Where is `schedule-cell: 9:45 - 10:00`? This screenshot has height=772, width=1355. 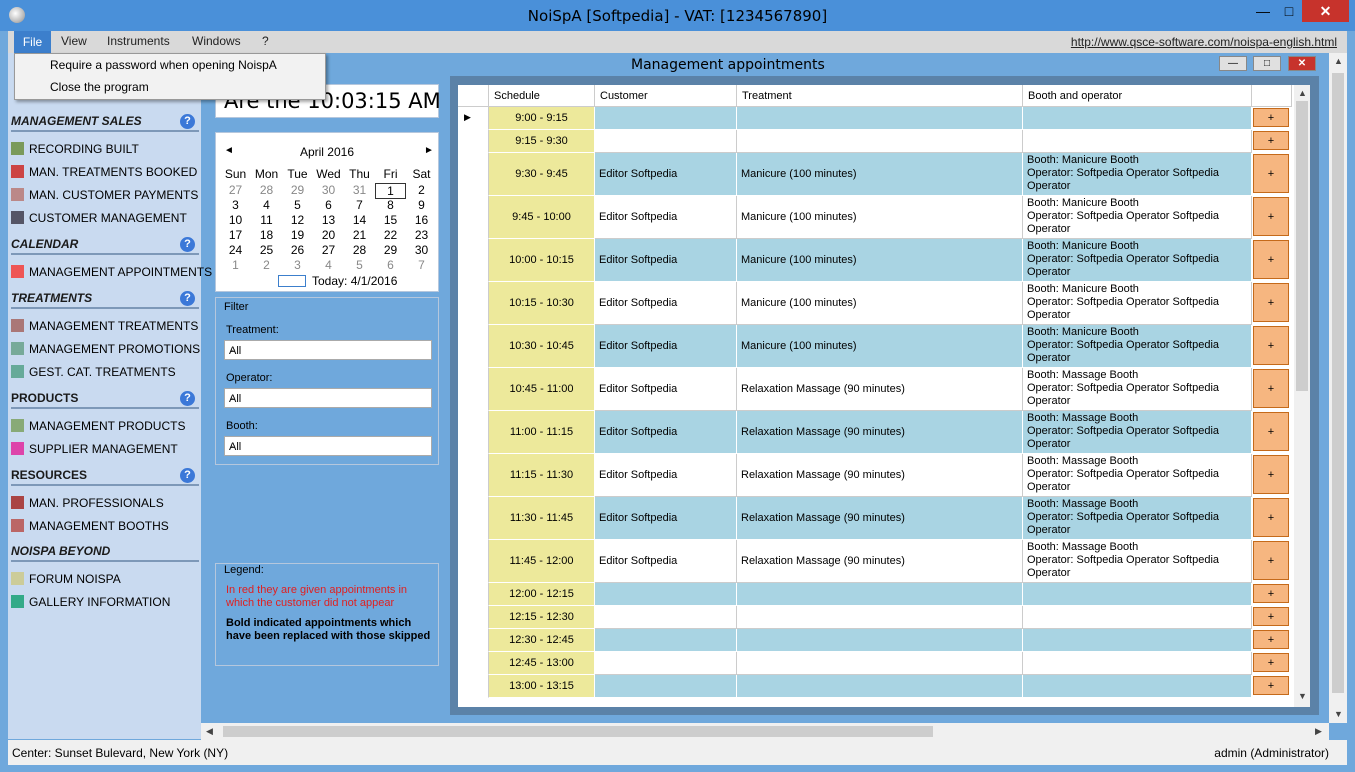 schedule-cell: 9:45 - 10:00 is located at coordinates (542, 217).